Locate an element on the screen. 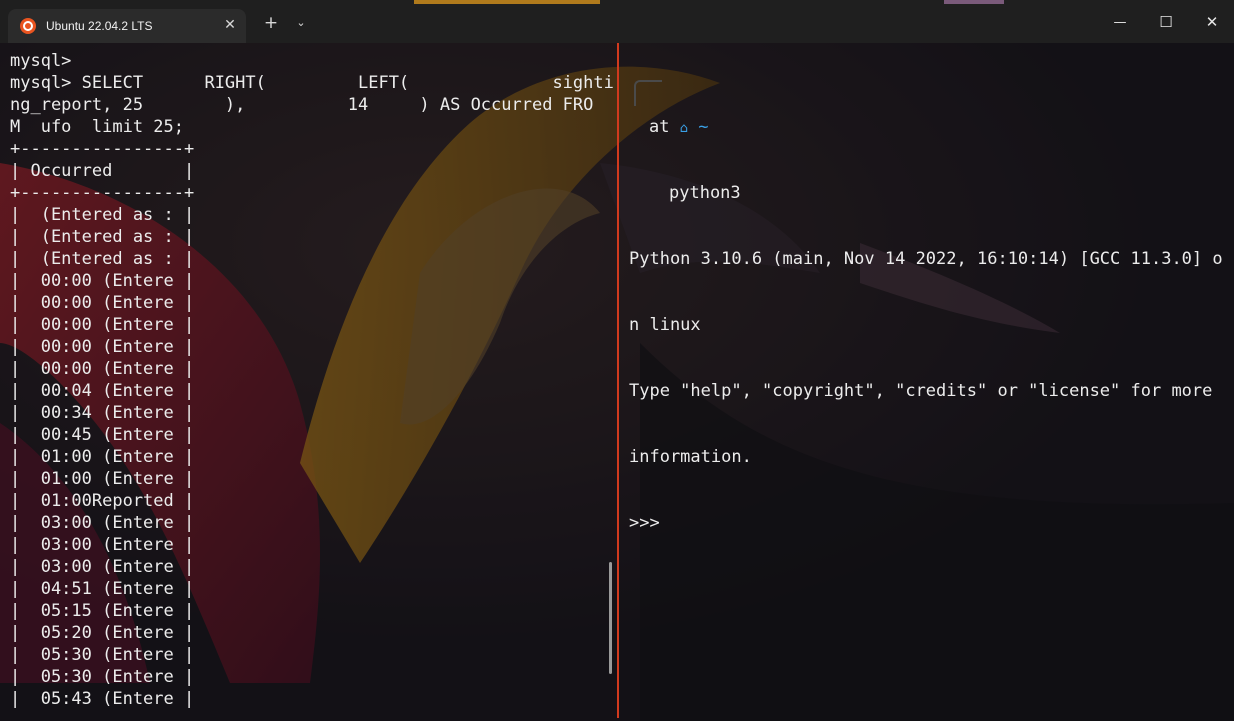  left-pane-scrollbar is located at coordinates (610, 618).